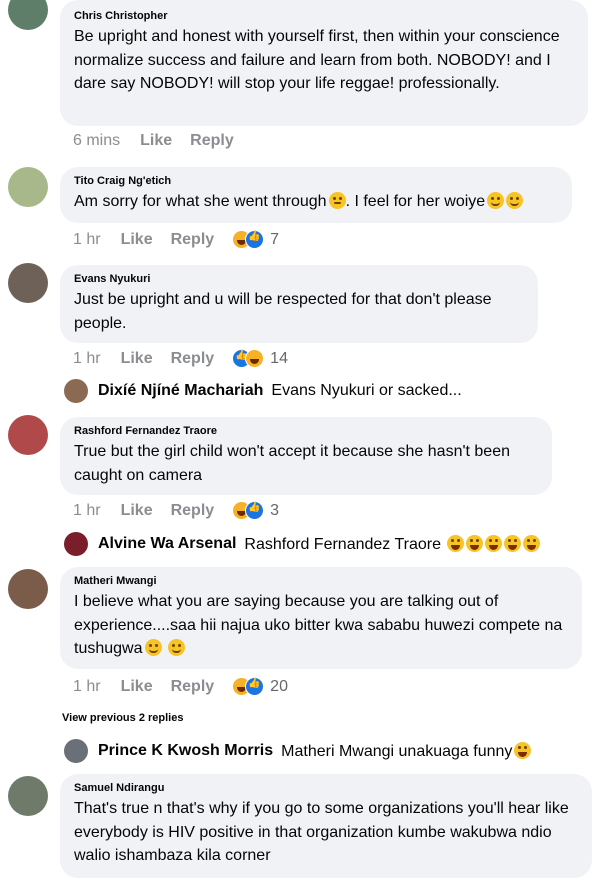 This screenshot has height=878, width=600. Describe the element at coordinates (316, 181) in the screenshot. I see `comment-author: Tito Craig Ng'etich` at that location.